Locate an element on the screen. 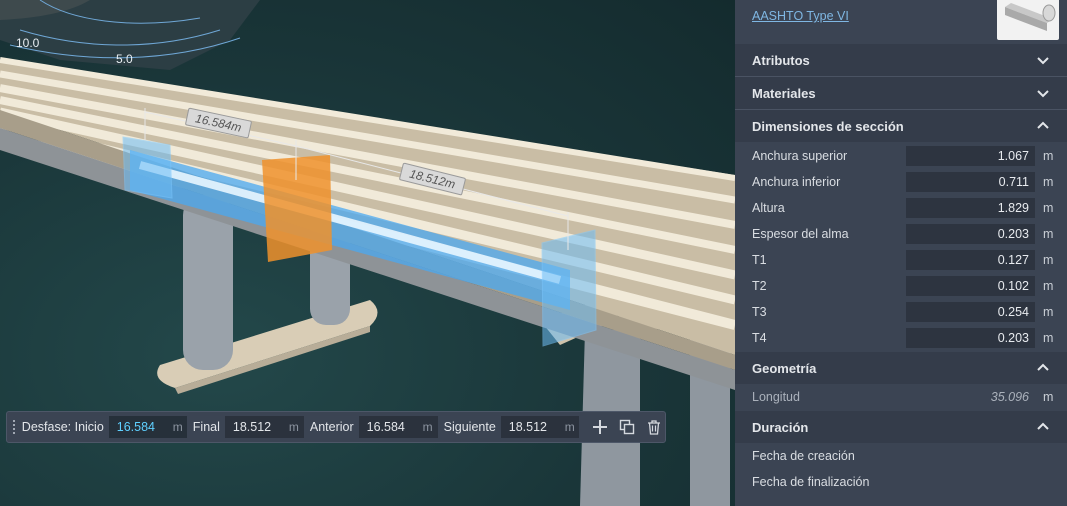 The height and width of the screenshot is (506, 1067). prop-row: Anchura superior 1.067 m is located at coordinates (901, 156).